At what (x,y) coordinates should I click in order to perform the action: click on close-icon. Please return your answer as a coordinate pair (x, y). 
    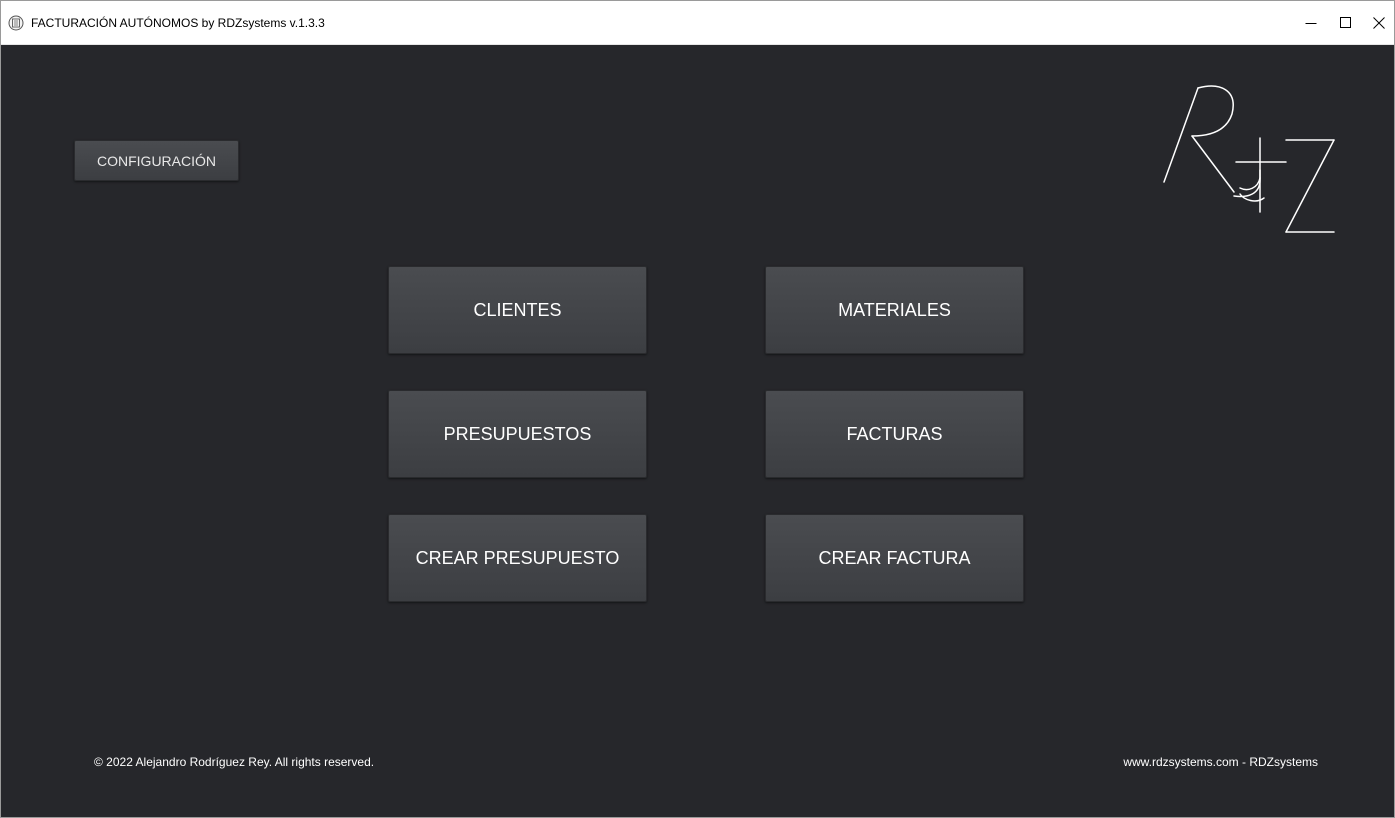
    Looking at the image, I should click on (1379, 23).